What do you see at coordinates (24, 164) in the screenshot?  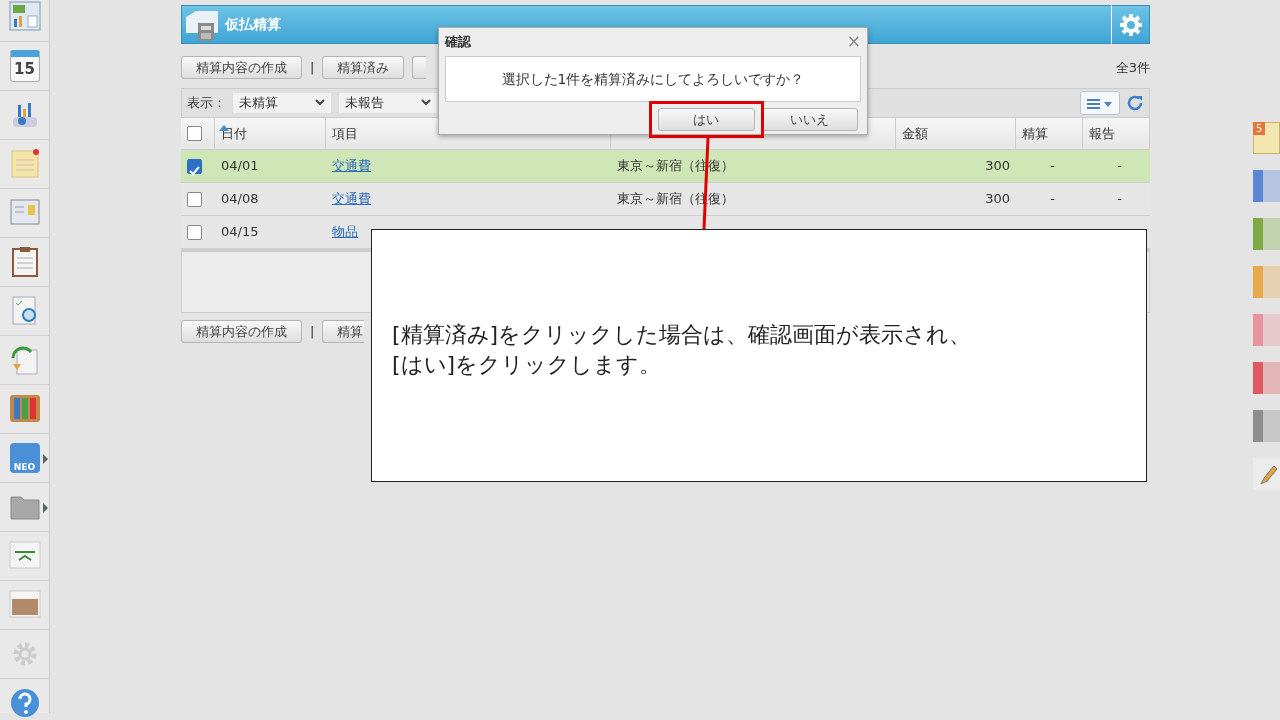 I see `memo-icon` at bounding box center [24, 164].